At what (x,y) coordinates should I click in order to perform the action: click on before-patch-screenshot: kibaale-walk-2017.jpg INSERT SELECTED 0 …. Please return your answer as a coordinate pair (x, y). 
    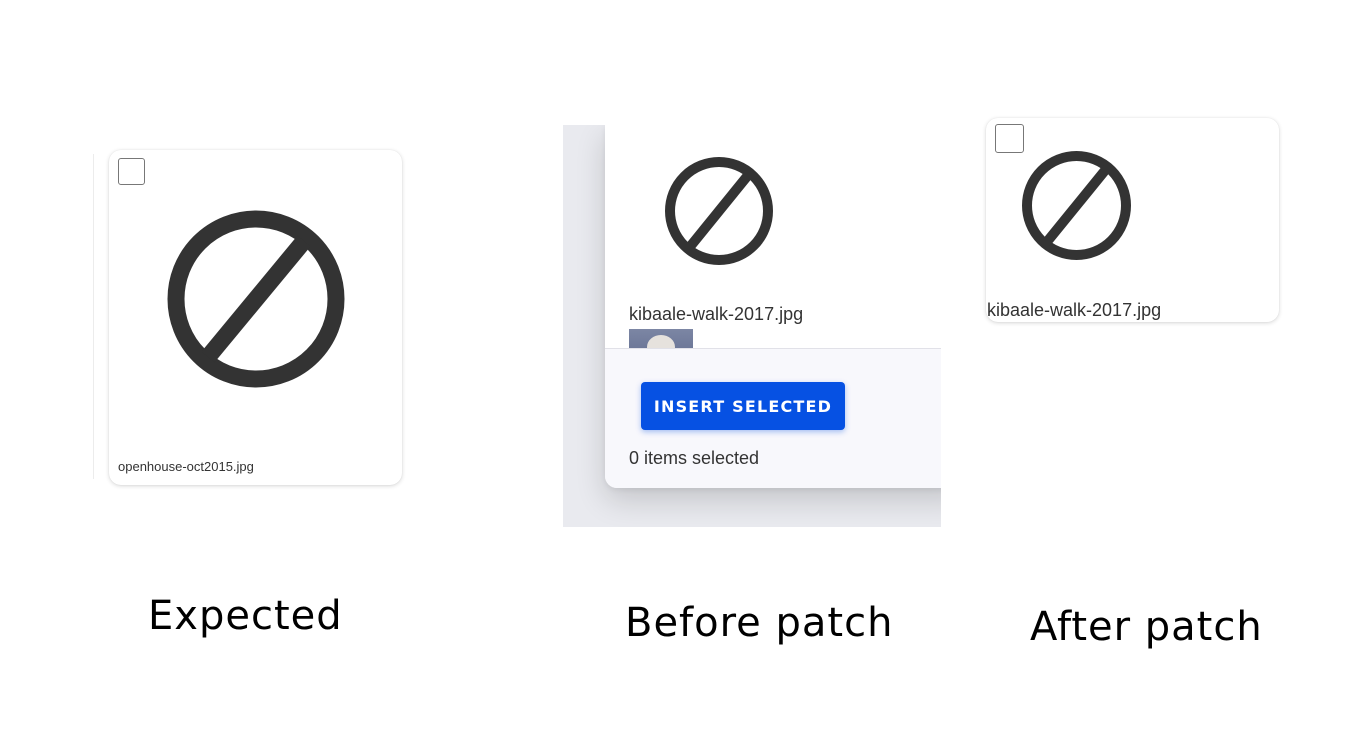
    Looking at the image, I should click on (752, 326).